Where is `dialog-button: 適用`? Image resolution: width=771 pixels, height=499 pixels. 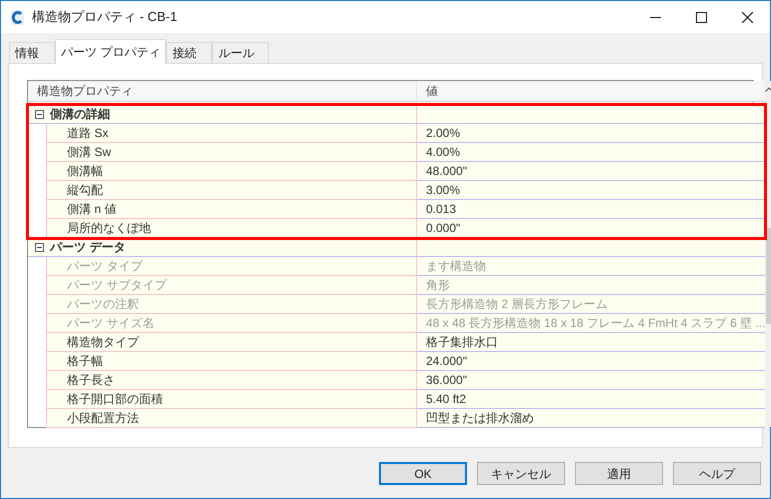
dialog-button: 適用 is located at coordinates (619, 473).